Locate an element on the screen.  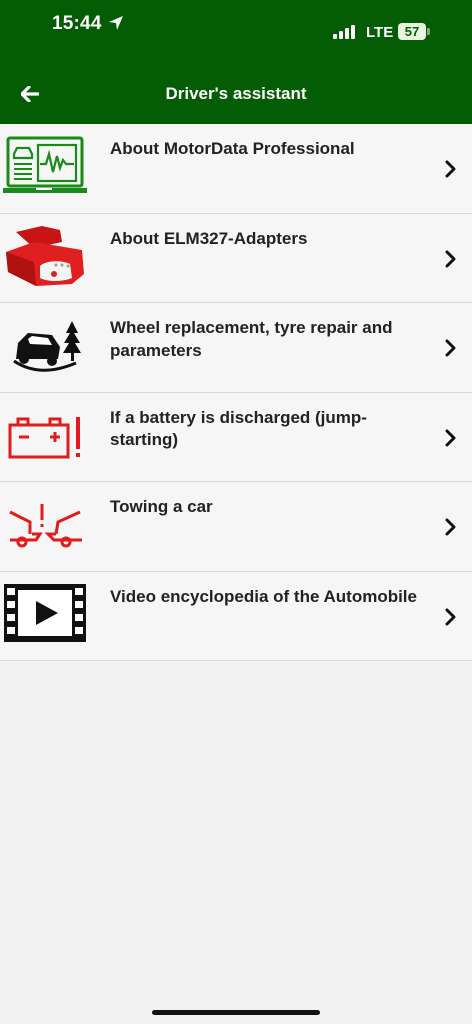
battery-level: 57 is located at coordinates (412, 31).